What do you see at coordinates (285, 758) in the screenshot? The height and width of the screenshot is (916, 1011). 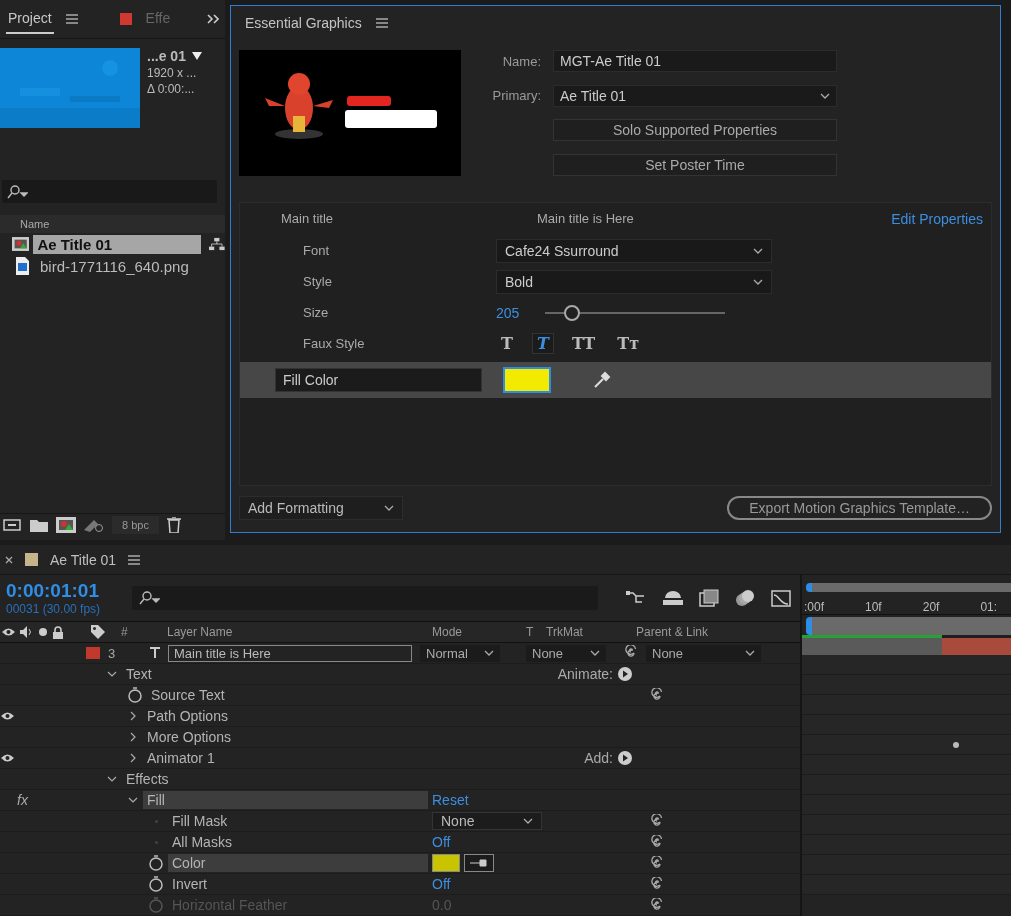 I see `property-name: Animator 1` at bounding box center [285, 758].